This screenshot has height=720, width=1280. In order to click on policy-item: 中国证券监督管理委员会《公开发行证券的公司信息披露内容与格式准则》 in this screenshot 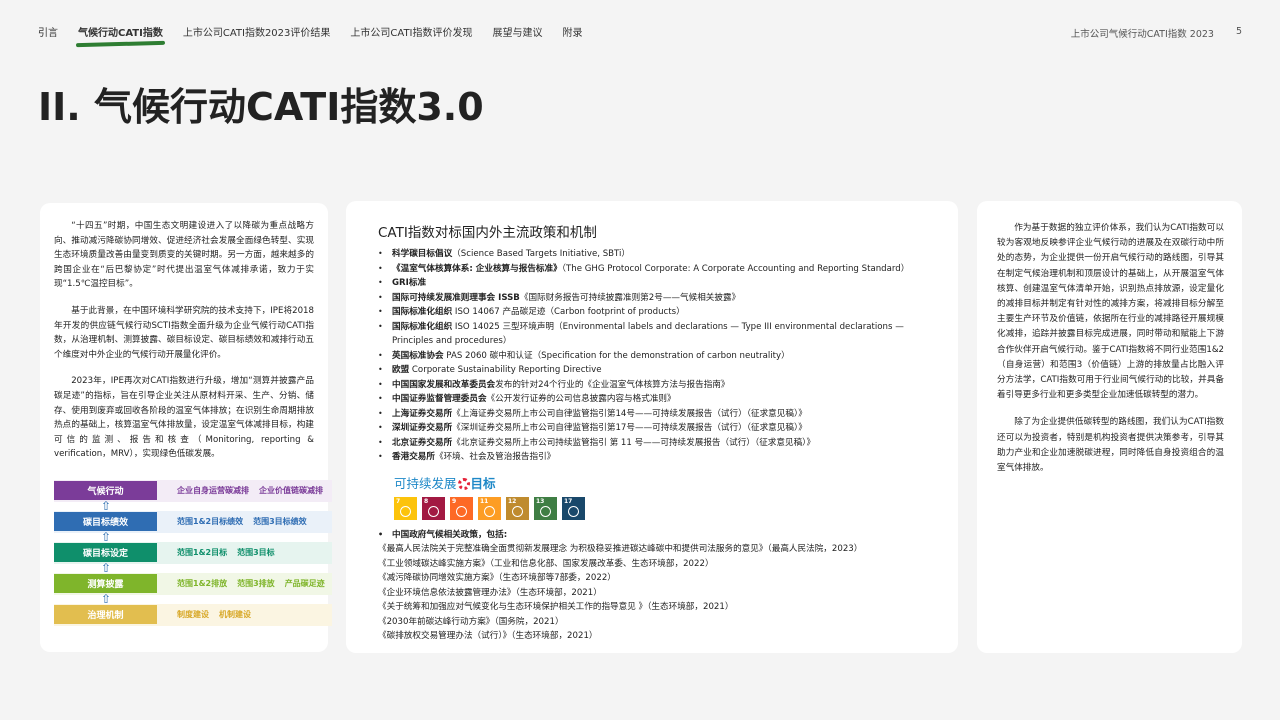, I will do `click(656, 399)`.